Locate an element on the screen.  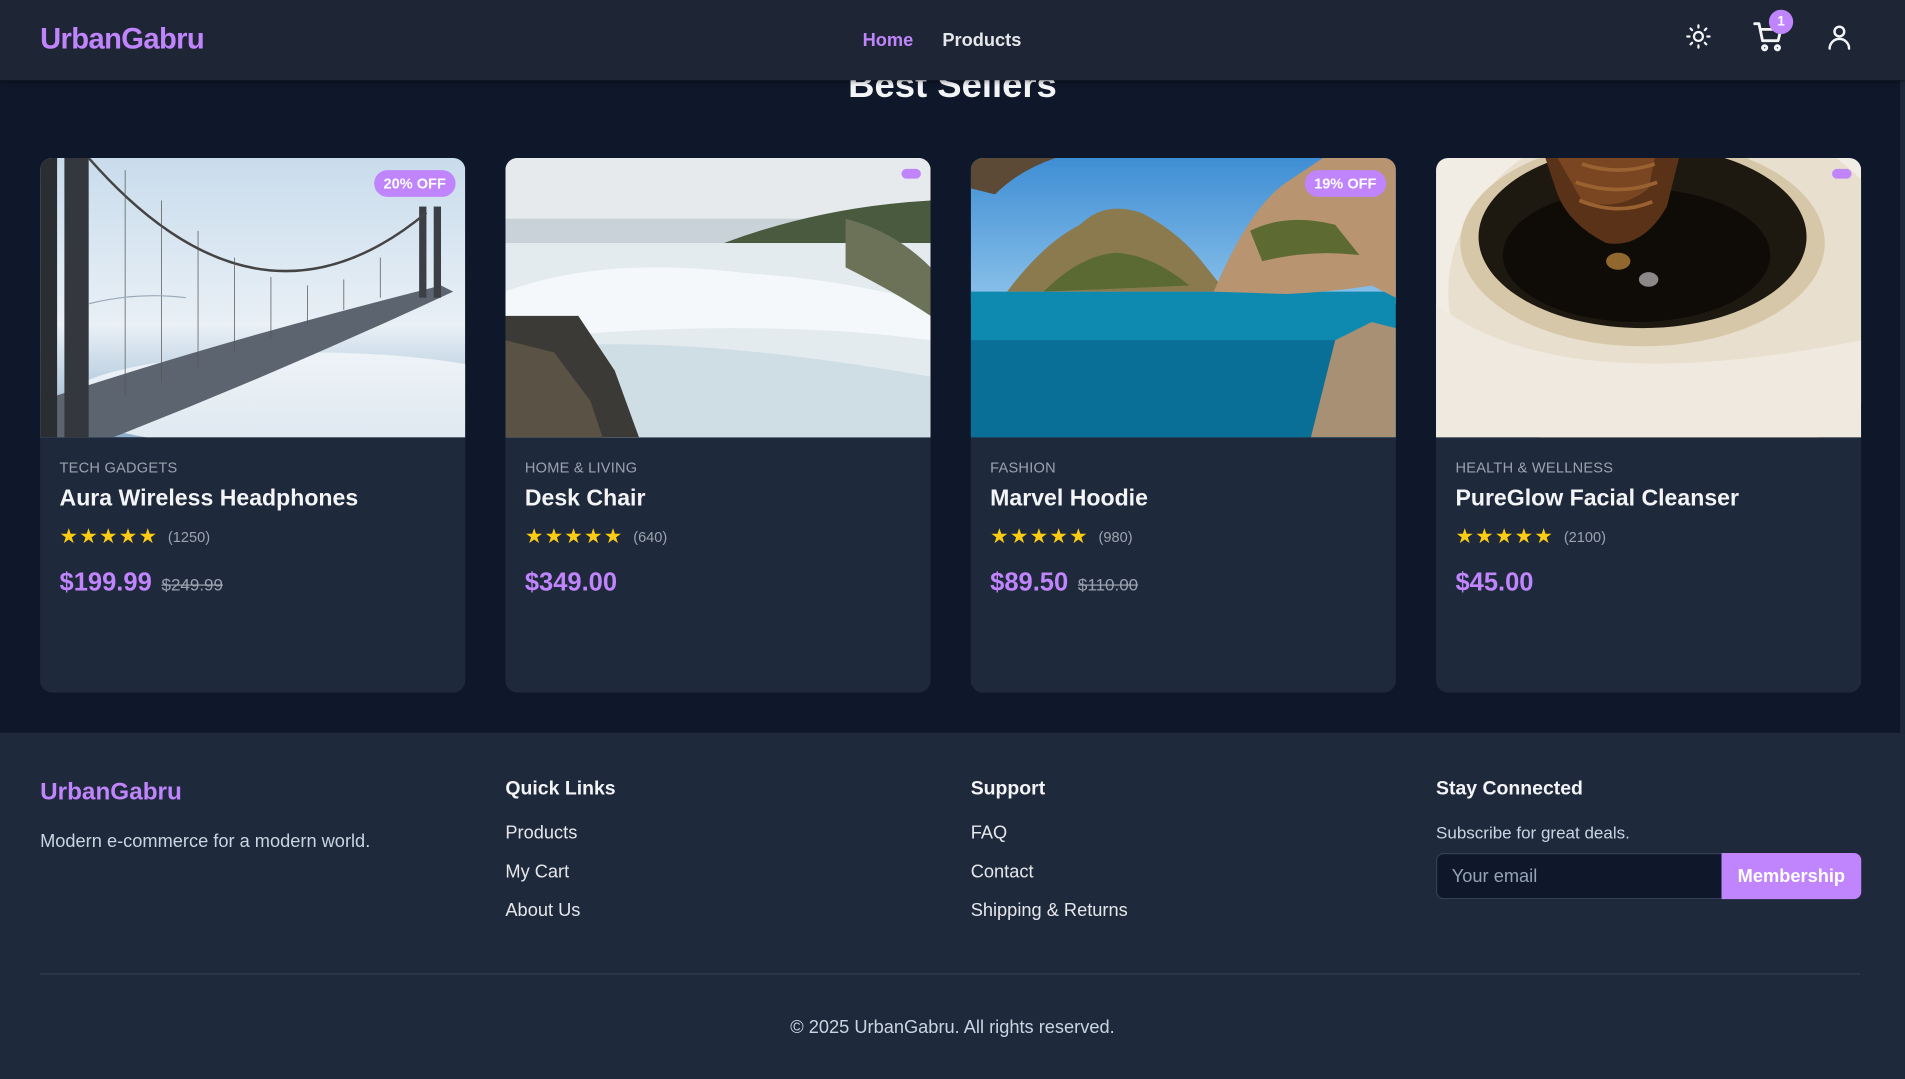
footer-link-products: Products is located at coordinates (560, 833).